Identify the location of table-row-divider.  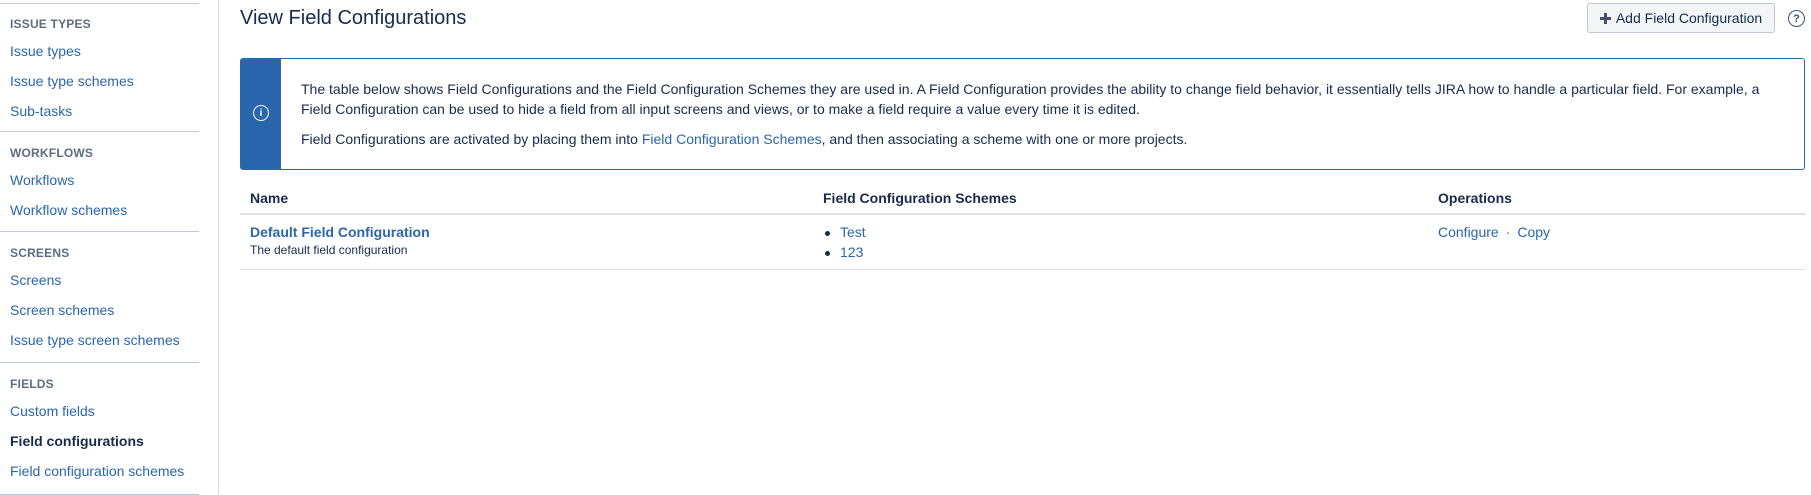
(1022, 269).